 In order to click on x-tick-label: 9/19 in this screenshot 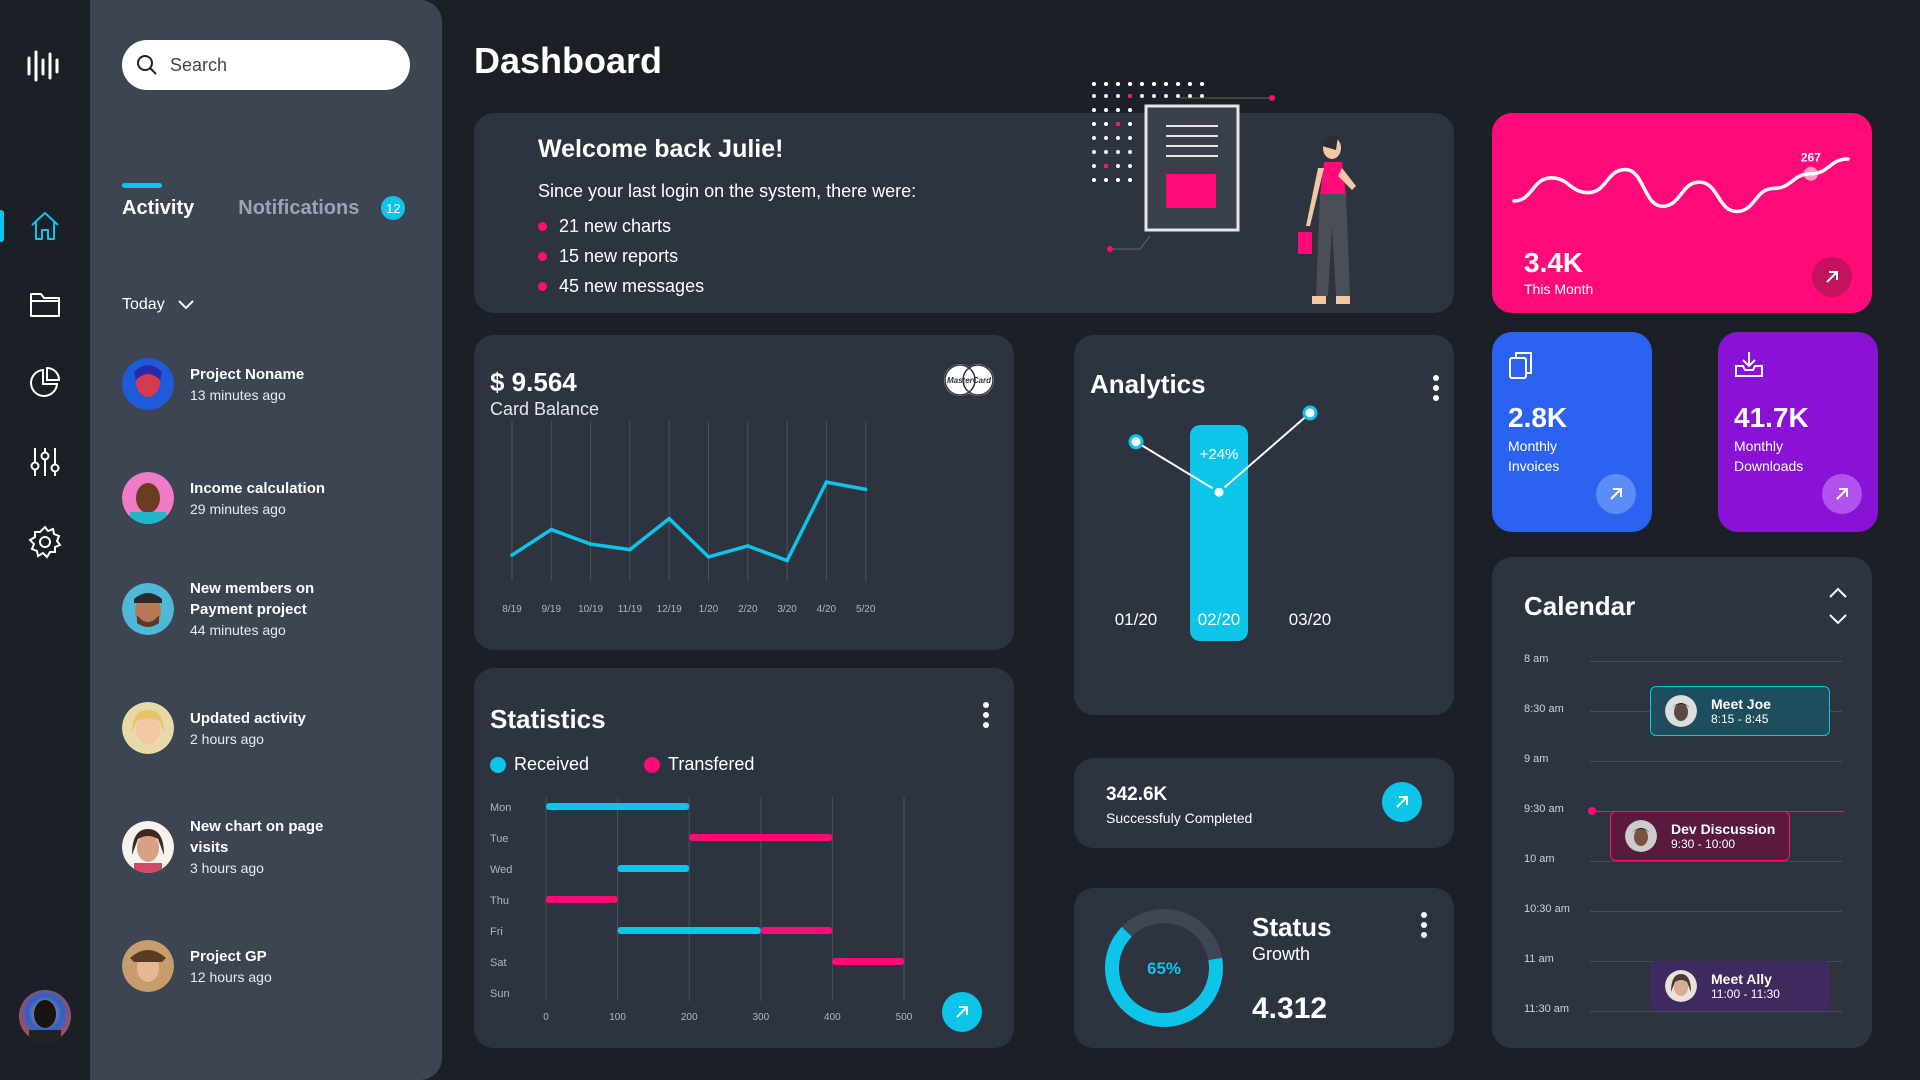, I will do `click(552, 609)`.